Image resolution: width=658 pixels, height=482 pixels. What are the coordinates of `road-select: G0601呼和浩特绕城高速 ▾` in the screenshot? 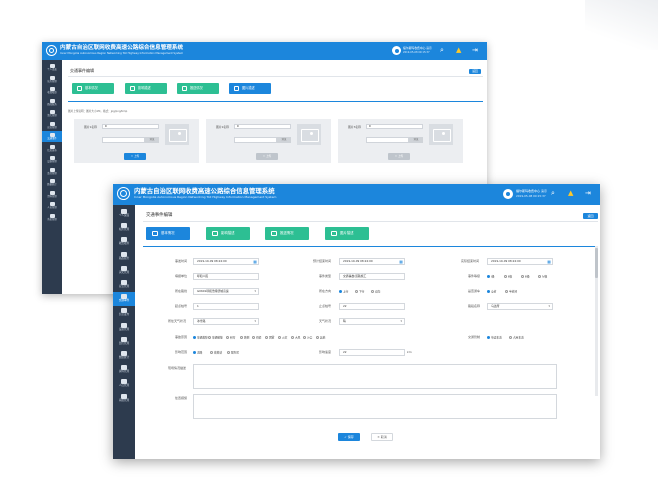 It's located at (226, 291).